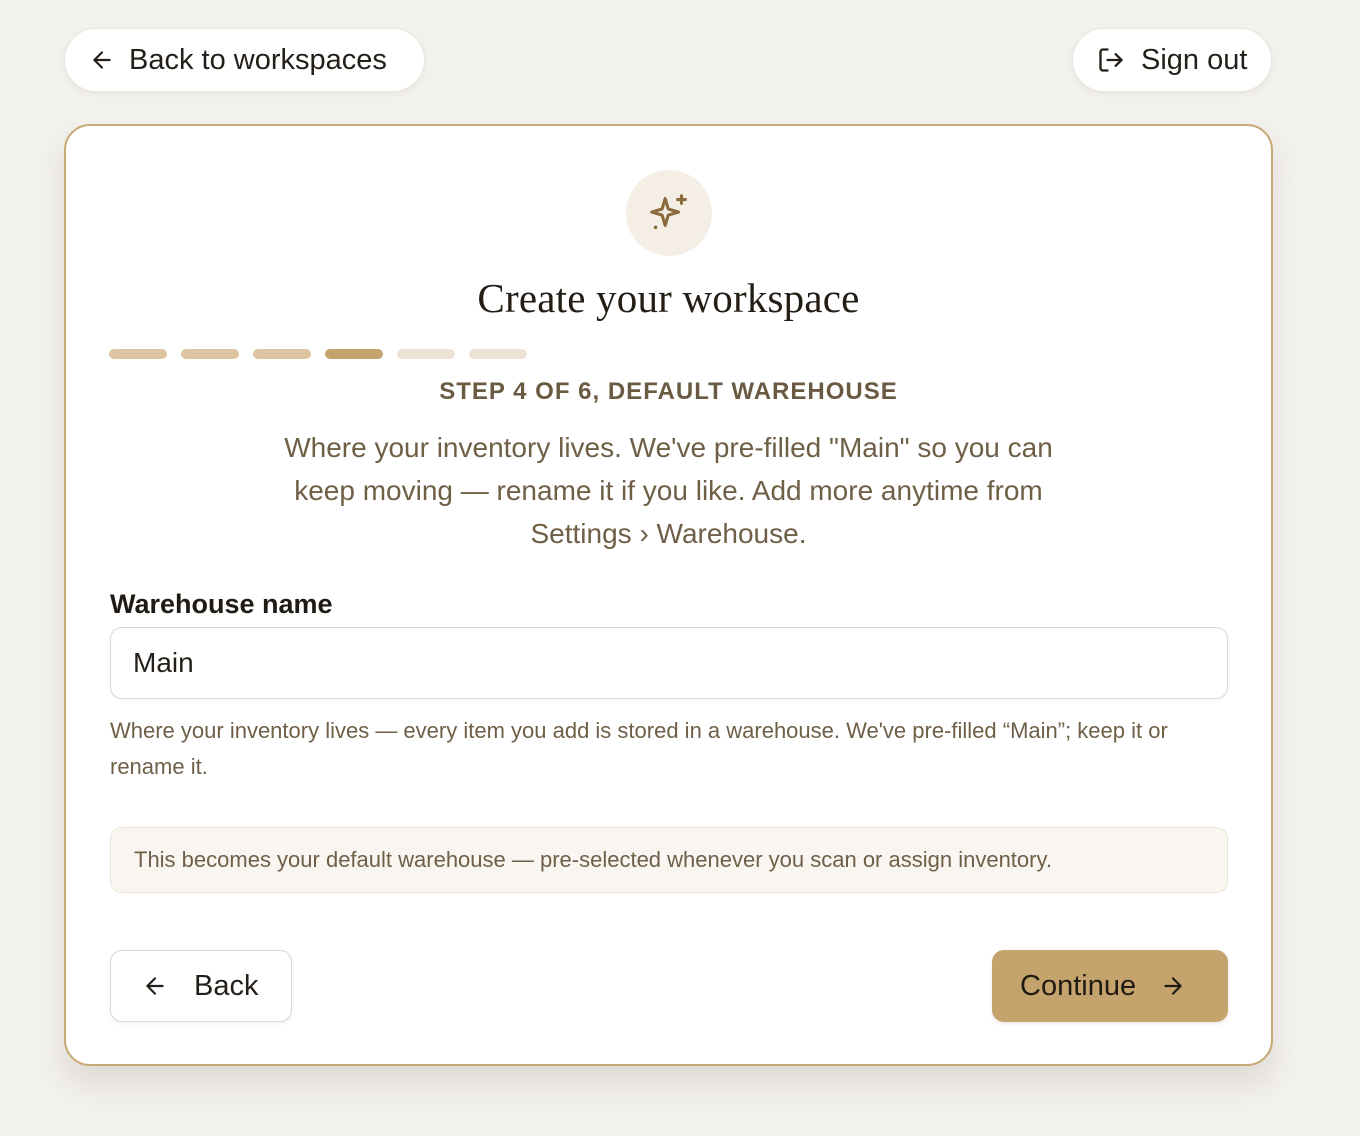 Image resolution: width=1360 pixels, height=1136 pixels. I want to click on back-button-label: Back, so click(226, 985).